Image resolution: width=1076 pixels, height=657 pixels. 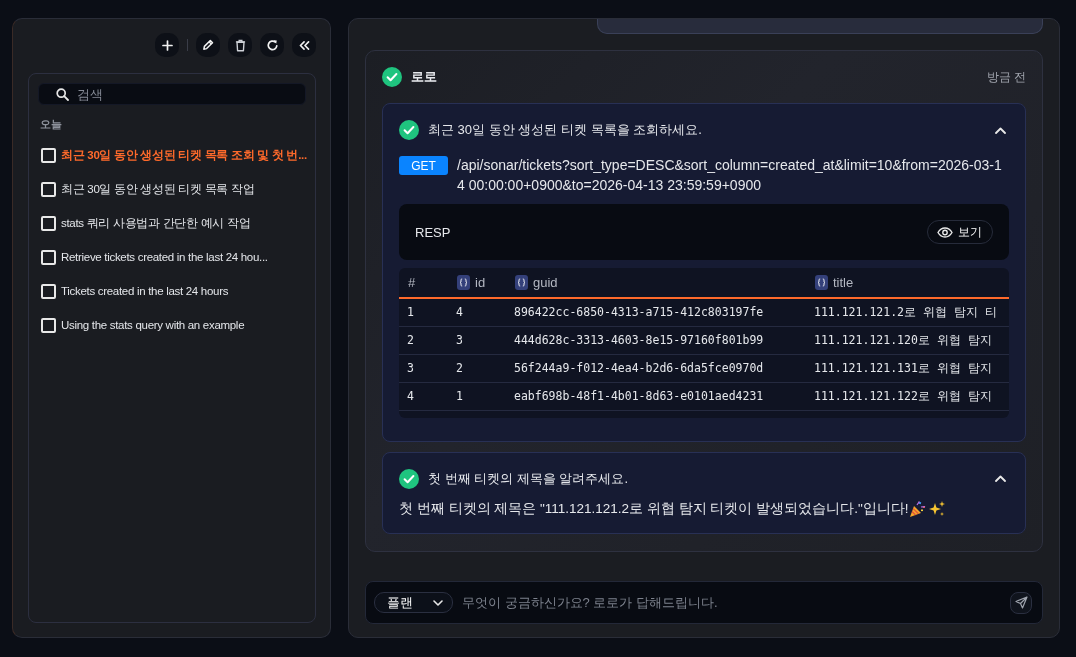 What do you see at coordinates (146, 189) in the screenshot?
I see `conversation-item: 최근 30일 동안 생성된 티켓 목록 작업` at bounding box center [146, 189].